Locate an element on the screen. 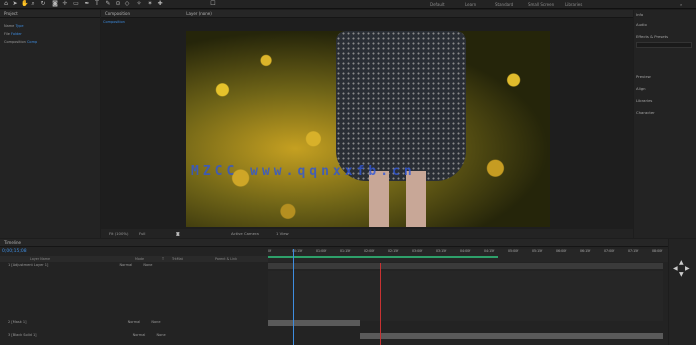 Image resolution: width=696 pixels, height=345 pixels. pin-tool-icon: ✚ is located at coordinates (160, 4).